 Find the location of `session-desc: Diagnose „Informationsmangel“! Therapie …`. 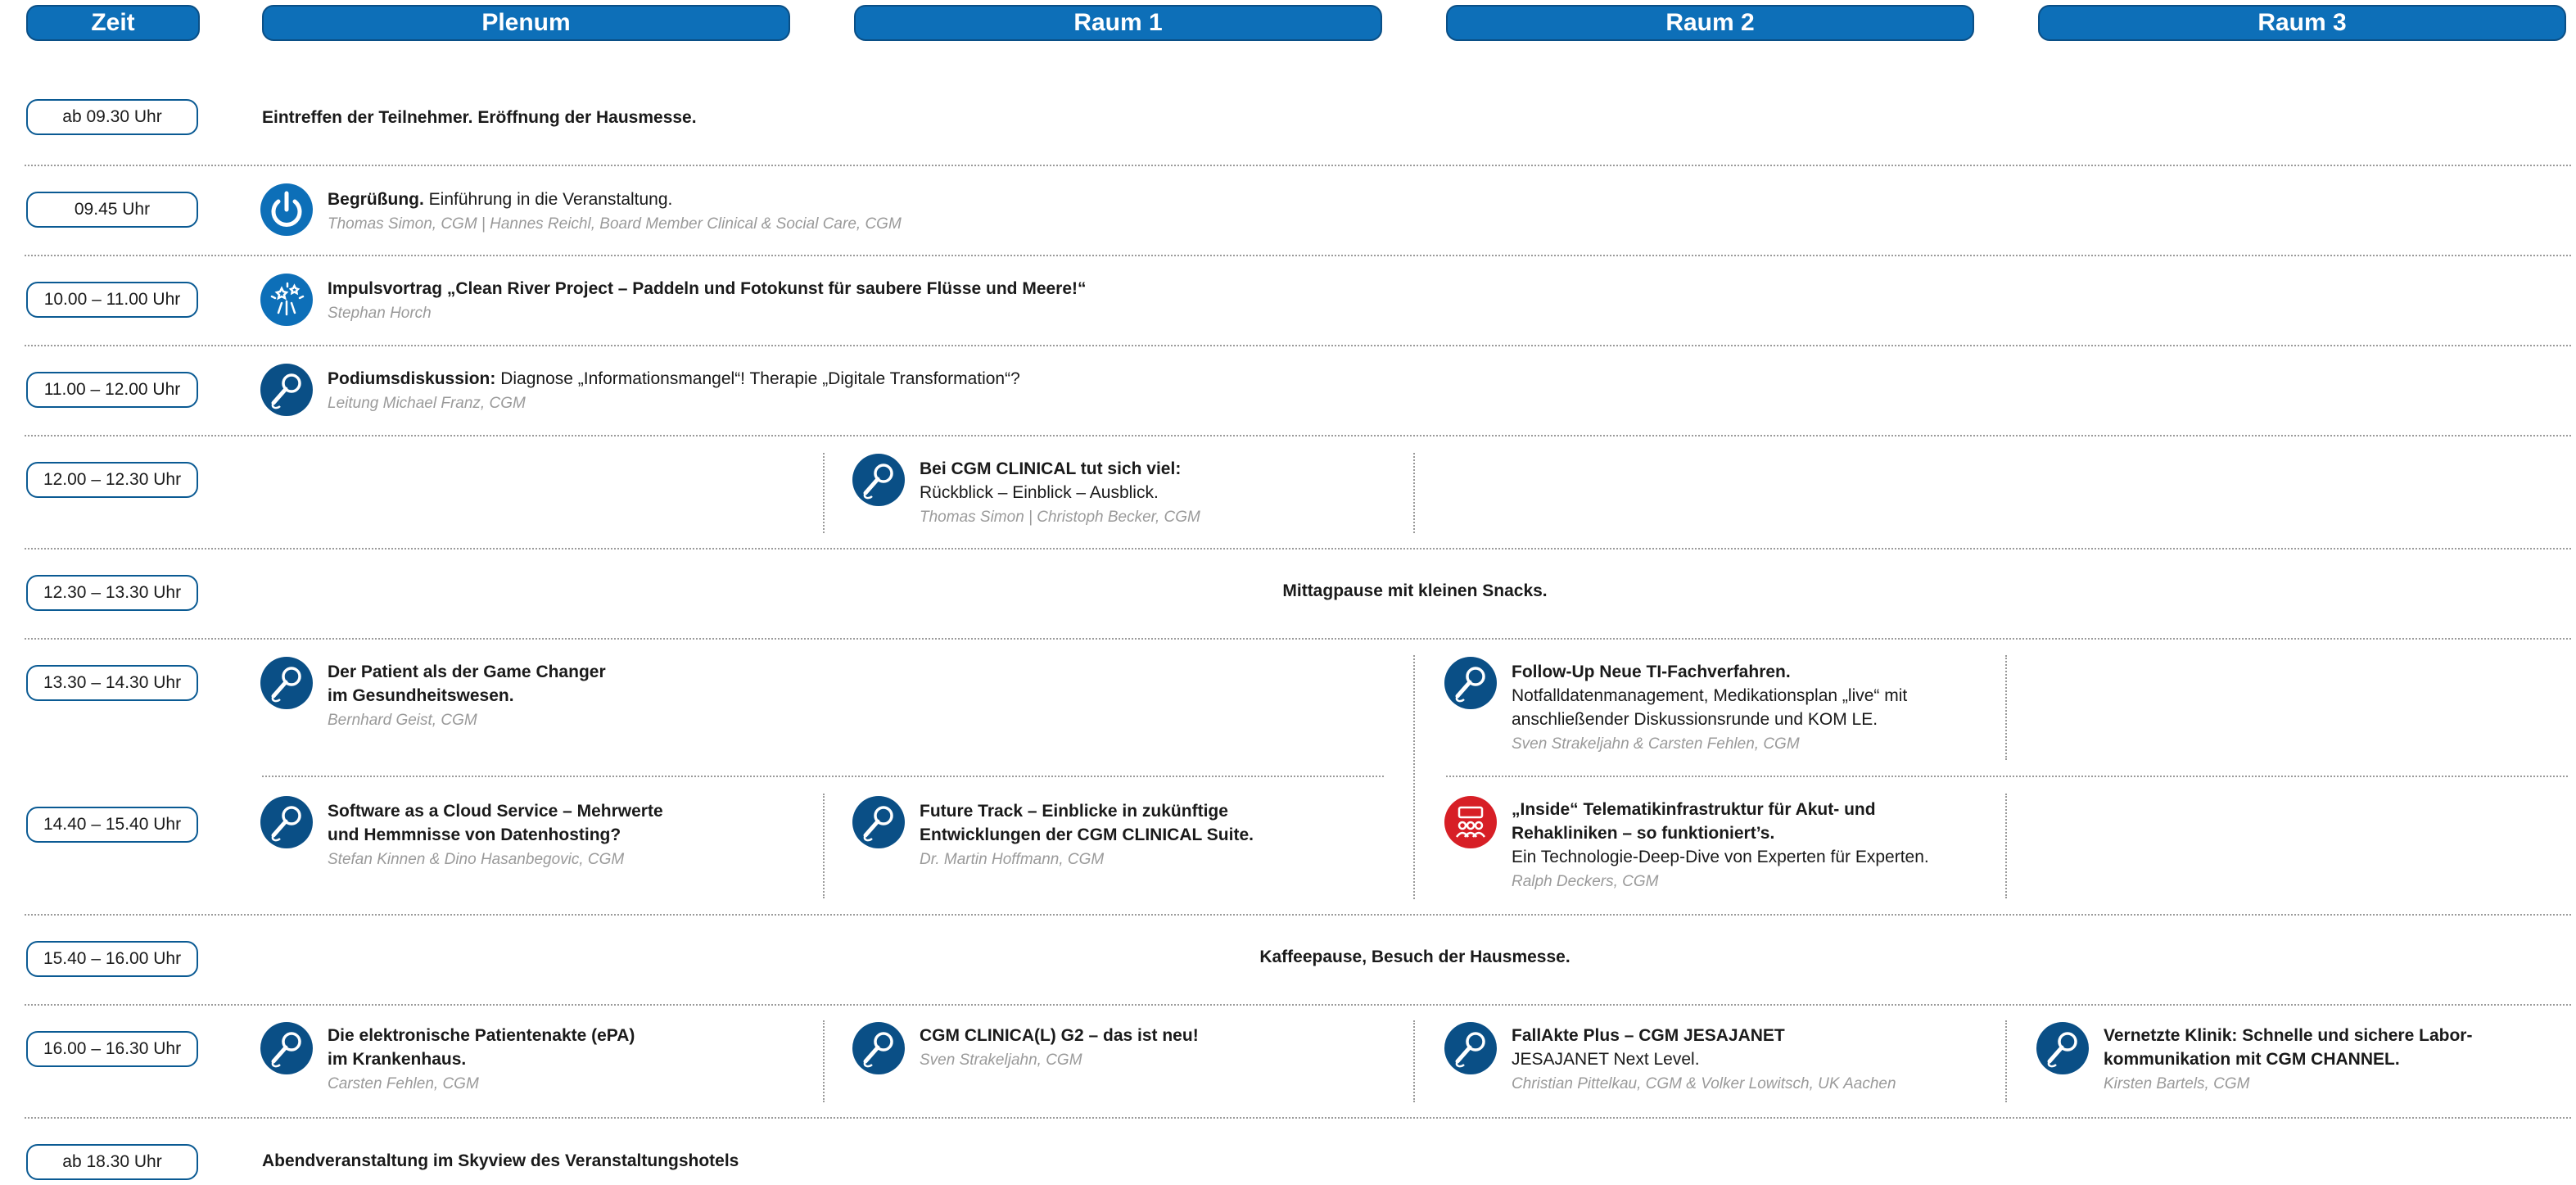

session-desc: Diagnose „Informationsmangel“! Therapie … is located at coordinates (757, 378).